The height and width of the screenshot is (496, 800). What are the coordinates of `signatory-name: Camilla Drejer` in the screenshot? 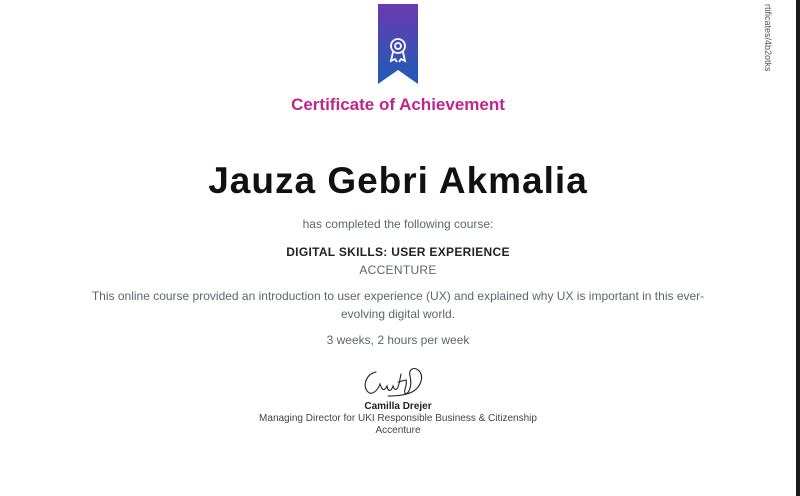 It's located at (398, 406).